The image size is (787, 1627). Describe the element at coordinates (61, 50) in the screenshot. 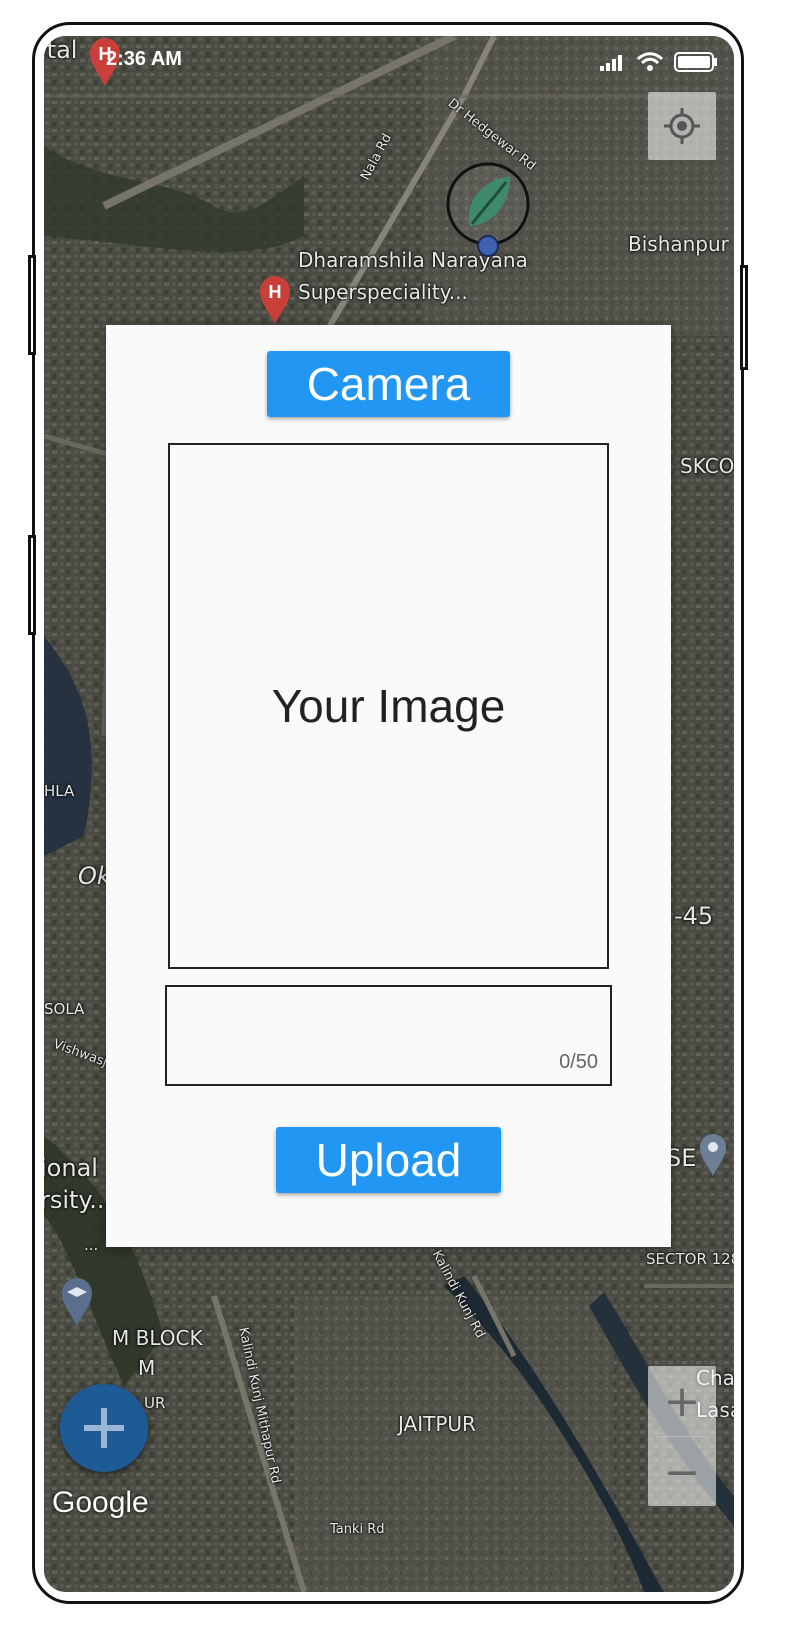

I see `map-label: ital` at that location.